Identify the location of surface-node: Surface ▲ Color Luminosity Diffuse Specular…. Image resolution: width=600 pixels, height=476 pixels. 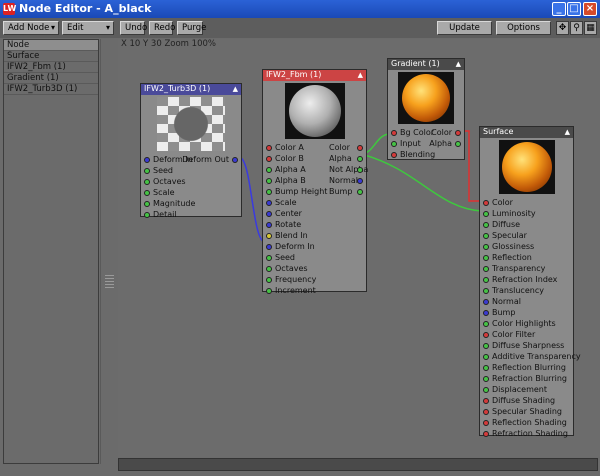
(530, 282).